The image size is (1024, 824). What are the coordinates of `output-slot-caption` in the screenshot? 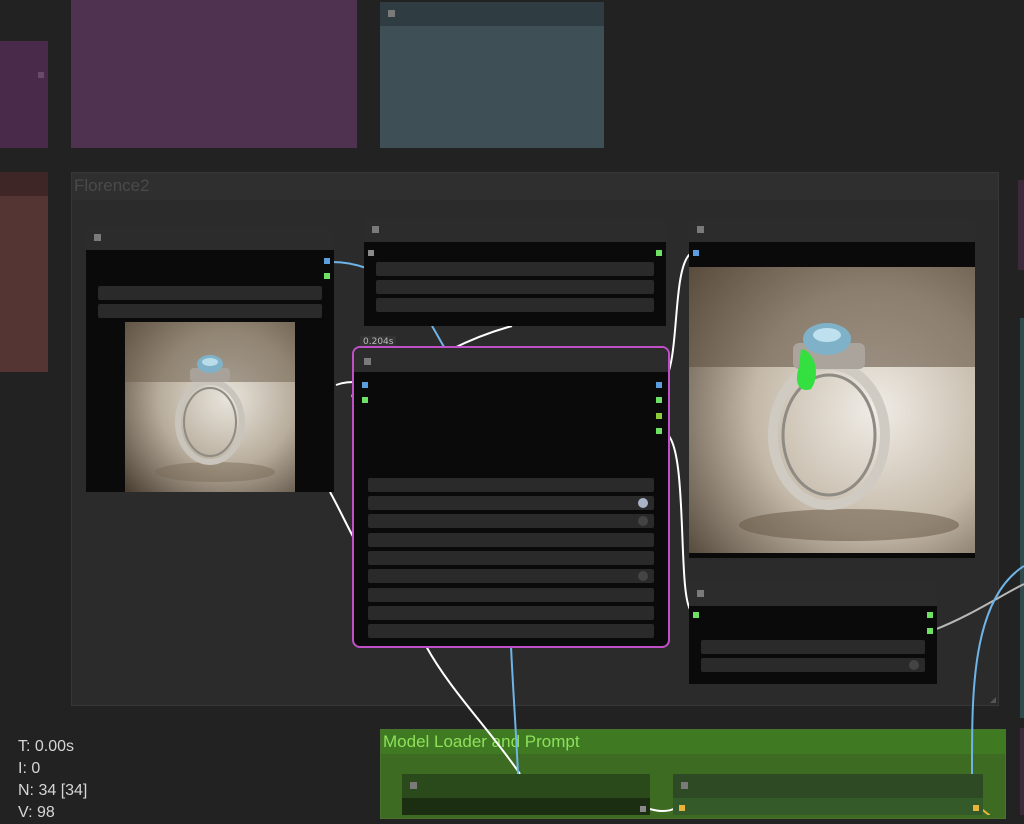 It's located at (659, 416).